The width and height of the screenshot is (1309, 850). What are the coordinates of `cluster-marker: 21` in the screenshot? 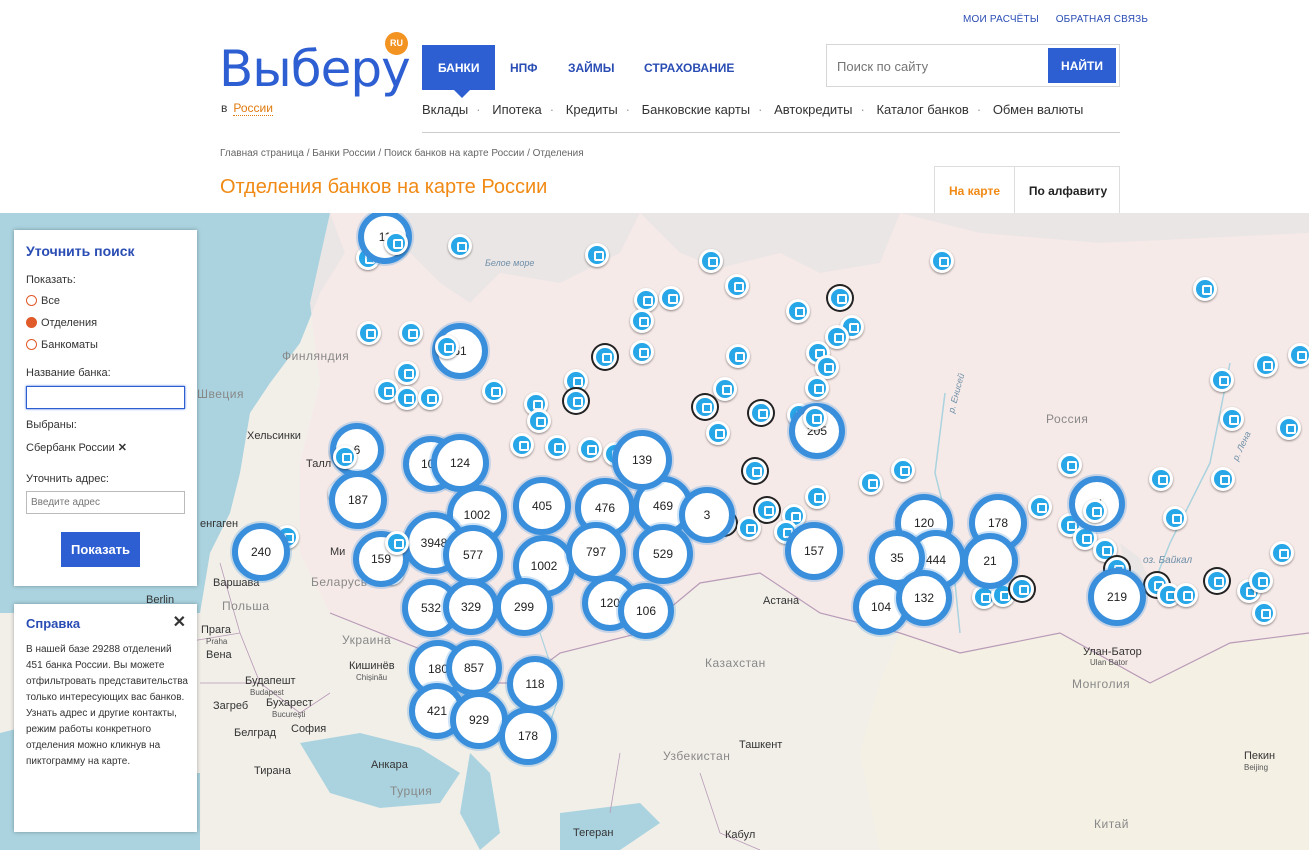 It's located at (990, 561).